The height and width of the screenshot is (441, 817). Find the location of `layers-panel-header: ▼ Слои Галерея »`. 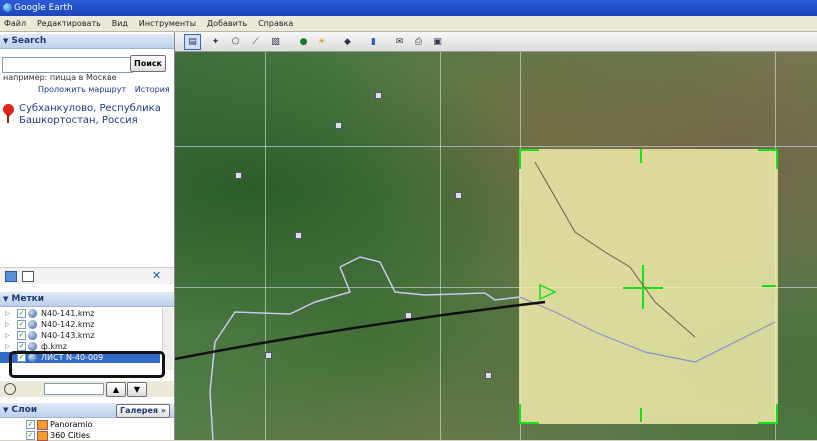

layers-panel-header: ▼ Слои Галерея » is located at coordinates (87, 410).